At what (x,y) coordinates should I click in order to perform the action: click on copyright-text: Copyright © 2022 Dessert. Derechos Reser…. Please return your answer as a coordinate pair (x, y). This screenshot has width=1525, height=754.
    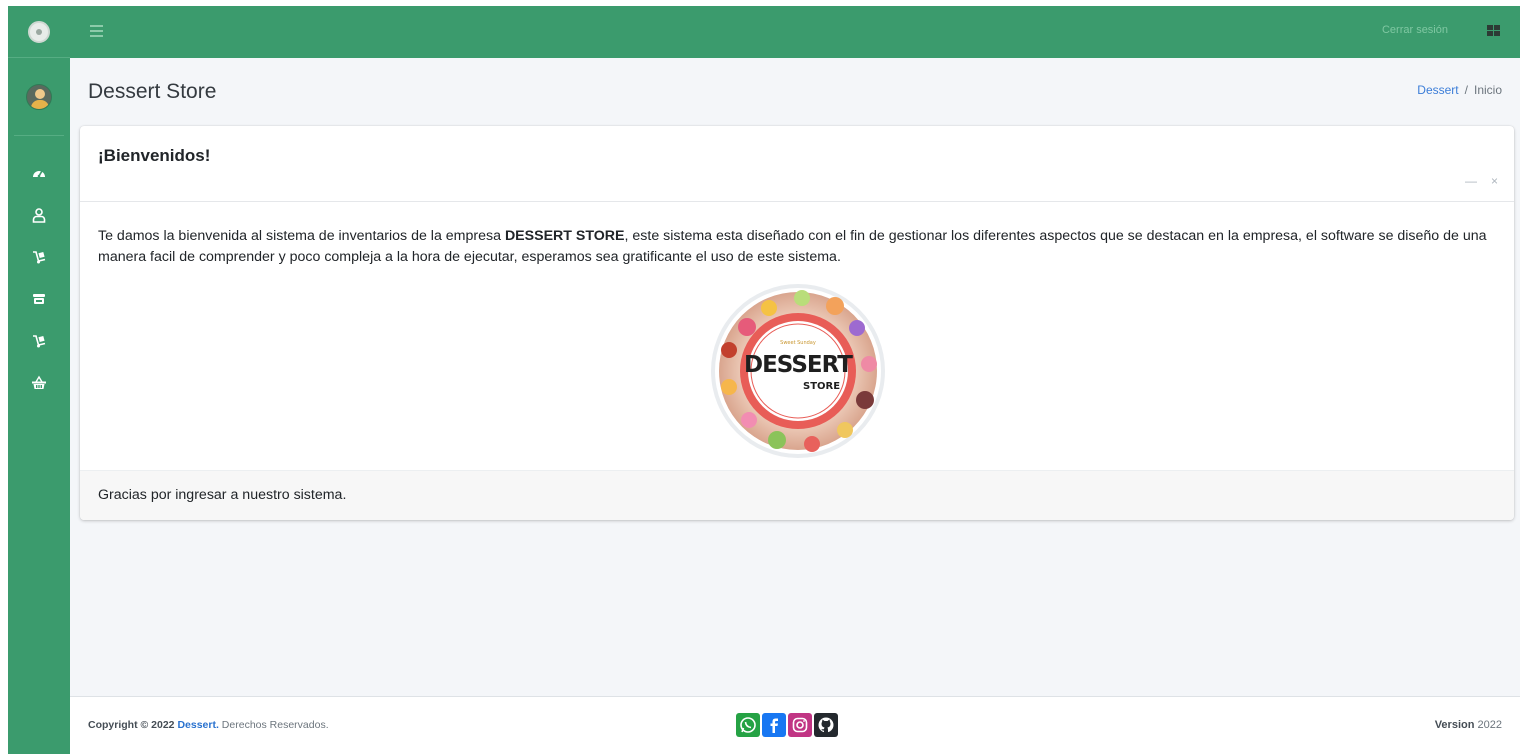
    Looking at the image, I should click on (208, 725).